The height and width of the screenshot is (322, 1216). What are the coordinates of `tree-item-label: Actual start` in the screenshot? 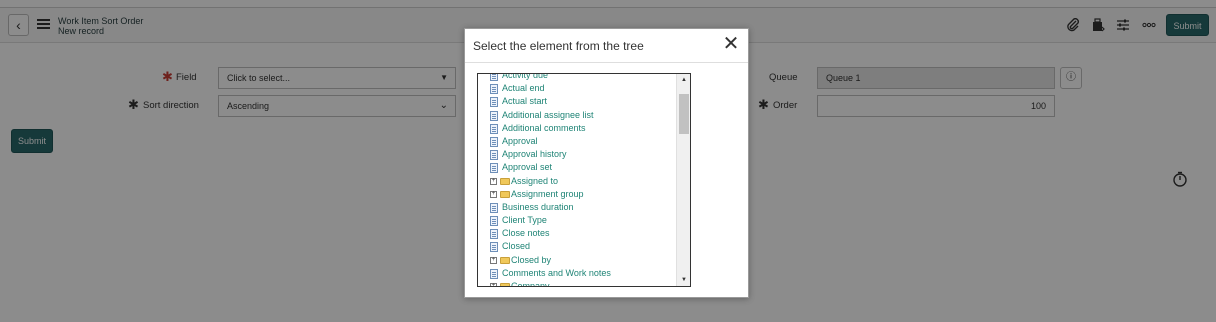 It's located at (525, 101).